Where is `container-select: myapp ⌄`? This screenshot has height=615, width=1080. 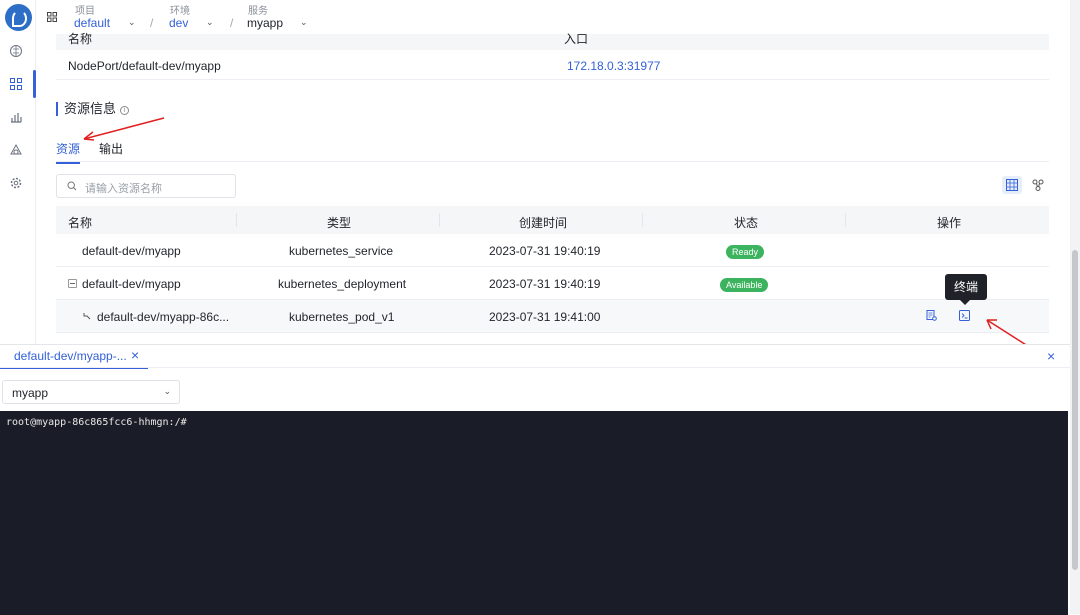
container-select: myapp ⌄ is located at coordinates (91, 392).